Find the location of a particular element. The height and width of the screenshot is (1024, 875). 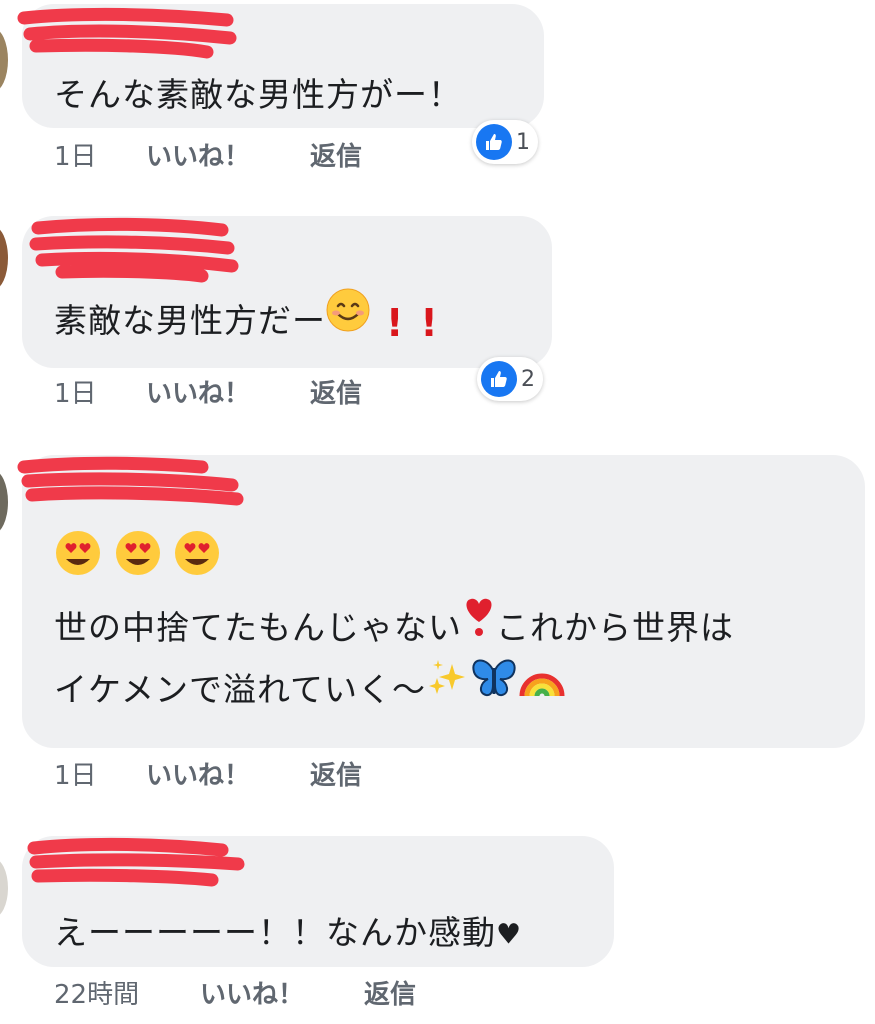

comment-text: 世の中捨てたもんじゃない これから世界は イケメンで溢れていく〜 is located at coordinates (394, 625).